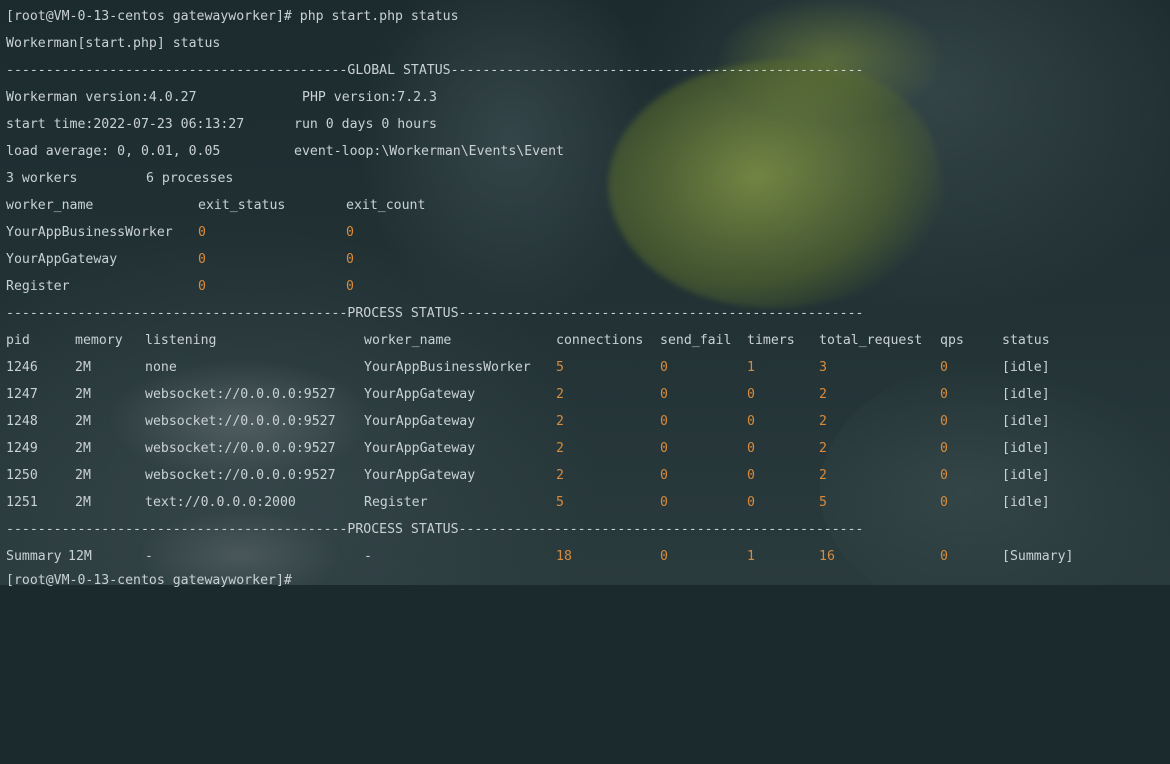 Image resolution: width=1170 pixels, height=764 pixels. What do you see at coordinates (190, 178) in the screenshot?
I see `process-count: 6 processes` at bounding box center [190, 178].